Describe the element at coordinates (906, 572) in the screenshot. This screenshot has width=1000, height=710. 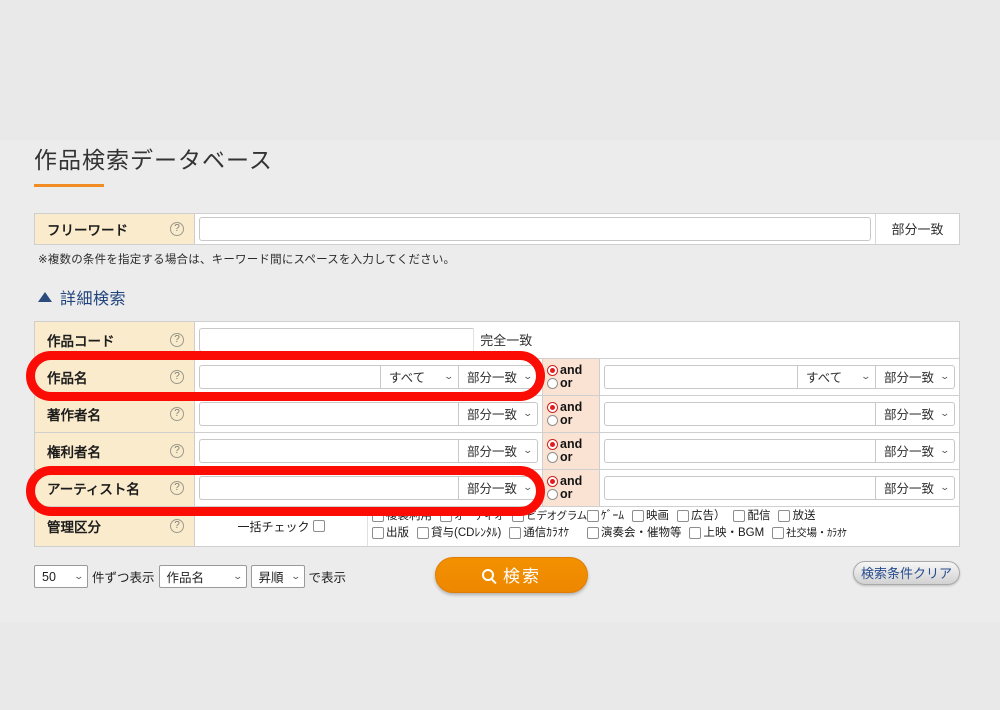
I see `clear-conditions-button: 検索条件クリア` at that location.